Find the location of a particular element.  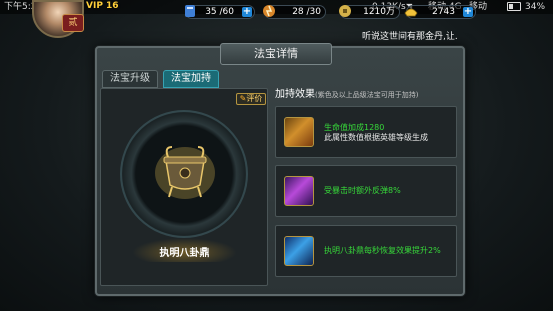

gold-ingot-value: 2743 is located at coordinates (443, 12).